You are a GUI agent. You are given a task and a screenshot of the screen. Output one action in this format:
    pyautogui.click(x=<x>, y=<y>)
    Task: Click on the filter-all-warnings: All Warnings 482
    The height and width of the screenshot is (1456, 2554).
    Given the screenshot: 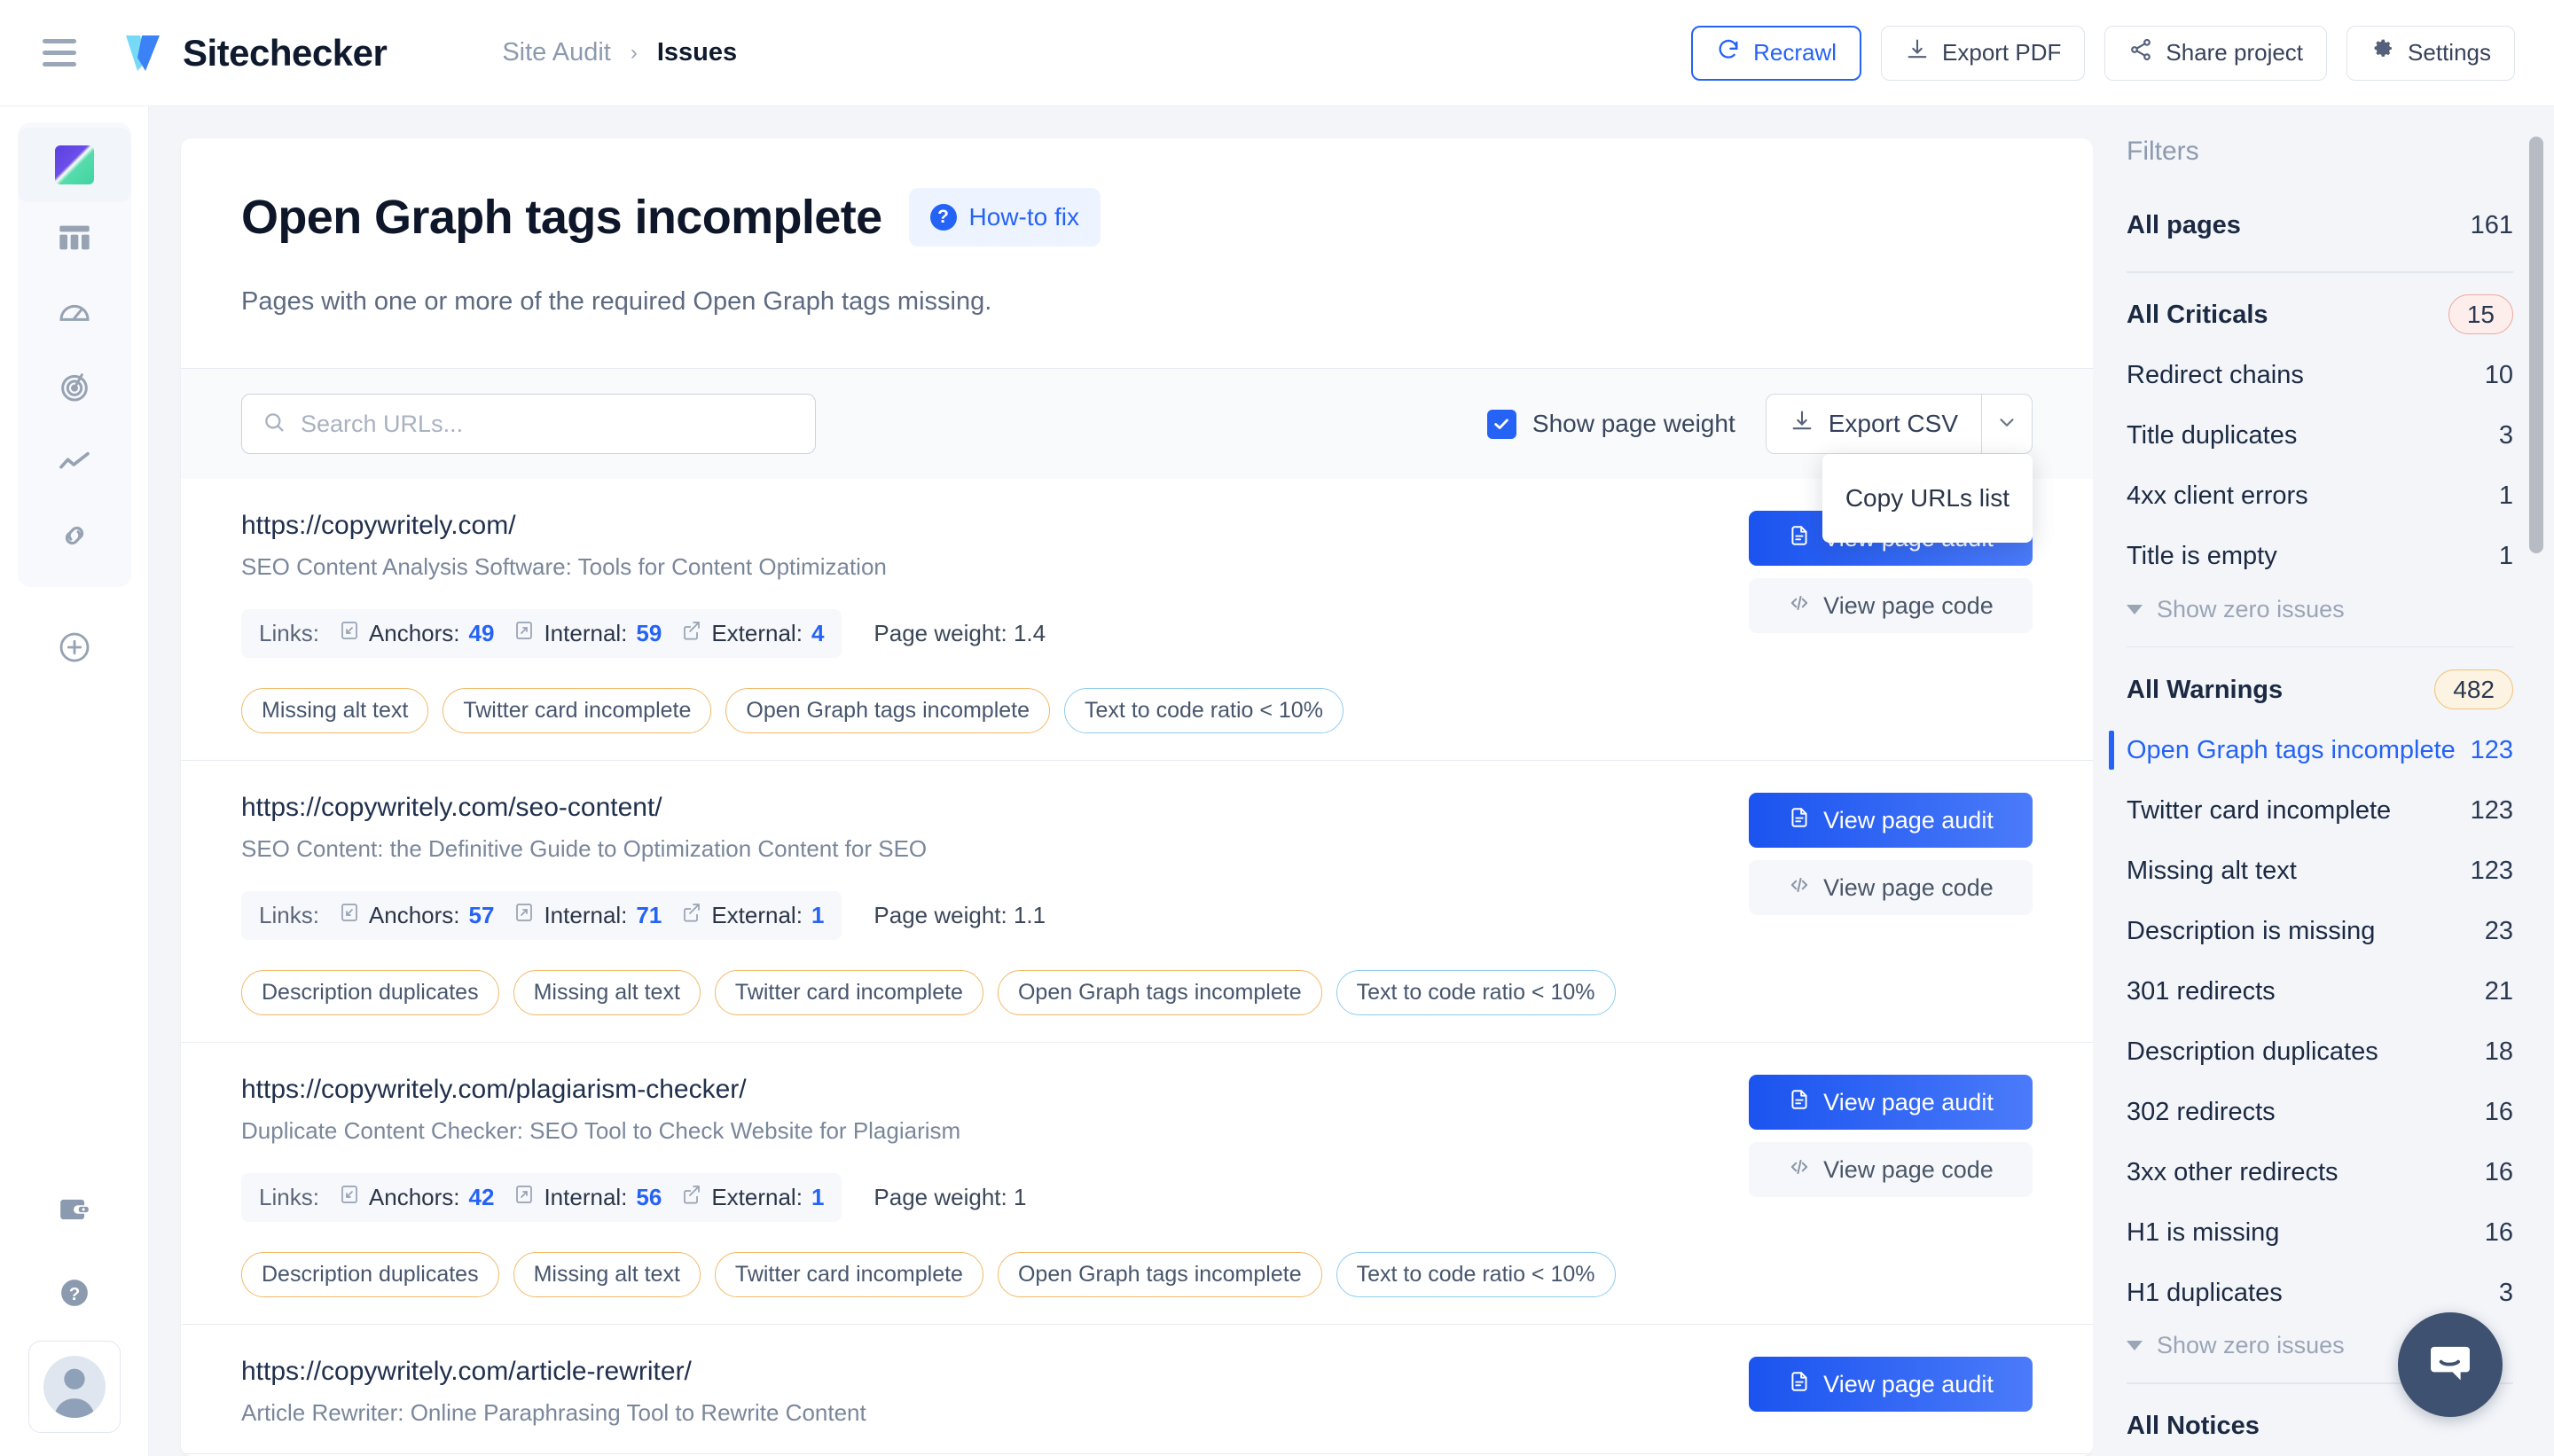 What is the action you would take?
    pyautogui.click(x=2320, y=690)
    